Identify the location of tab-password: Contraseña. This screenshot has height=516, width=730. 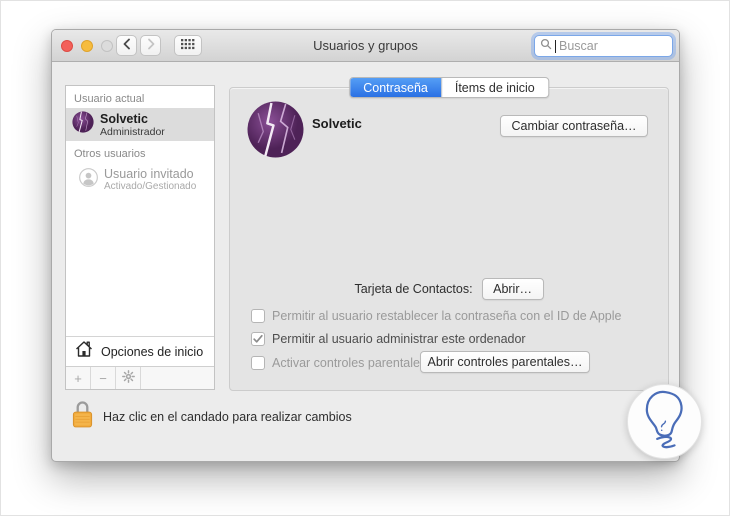
(395, 87).